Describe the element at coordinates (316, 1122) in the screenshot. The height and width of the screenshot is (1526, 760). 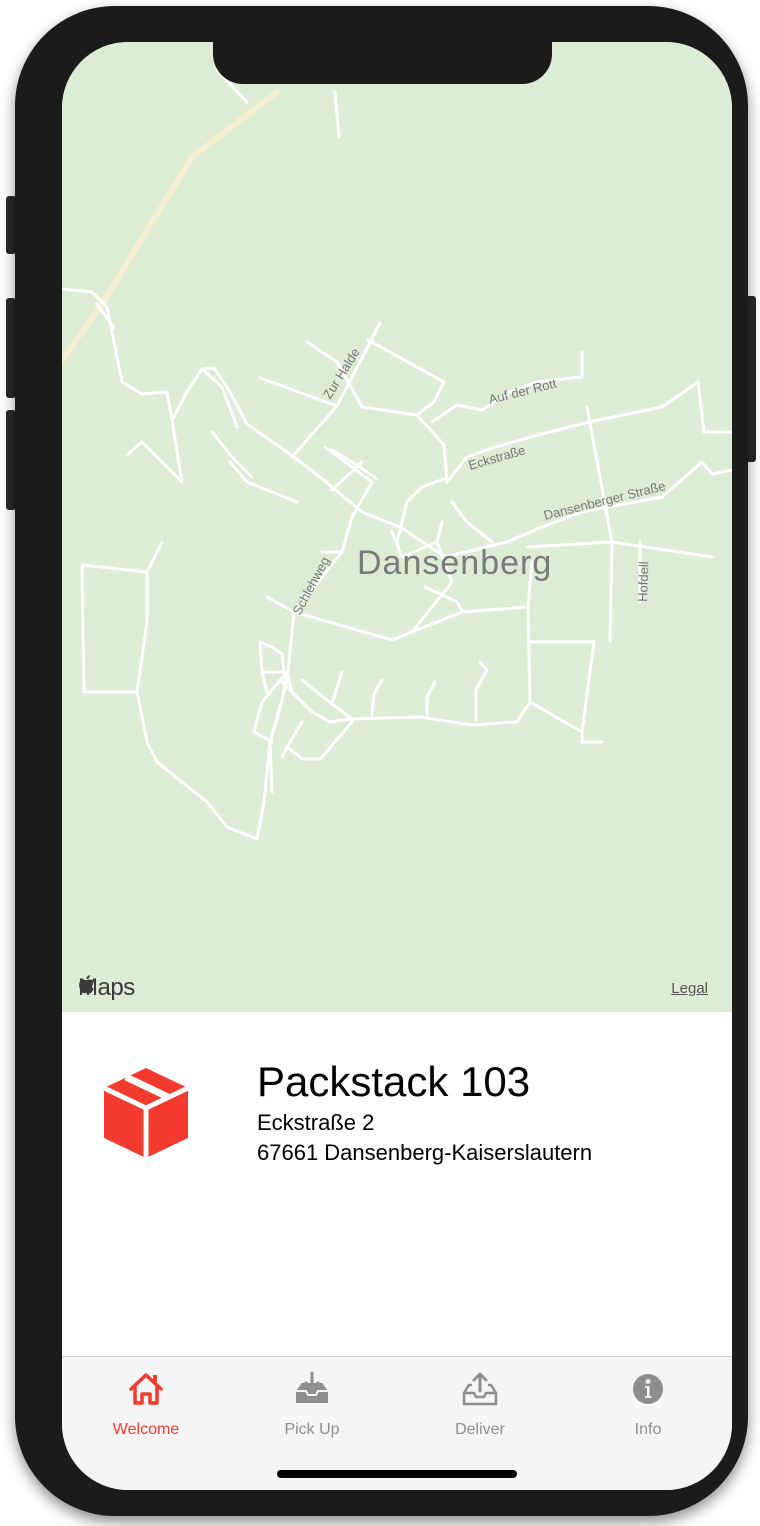
I see `address-street: Eckstraße 2` at that location.